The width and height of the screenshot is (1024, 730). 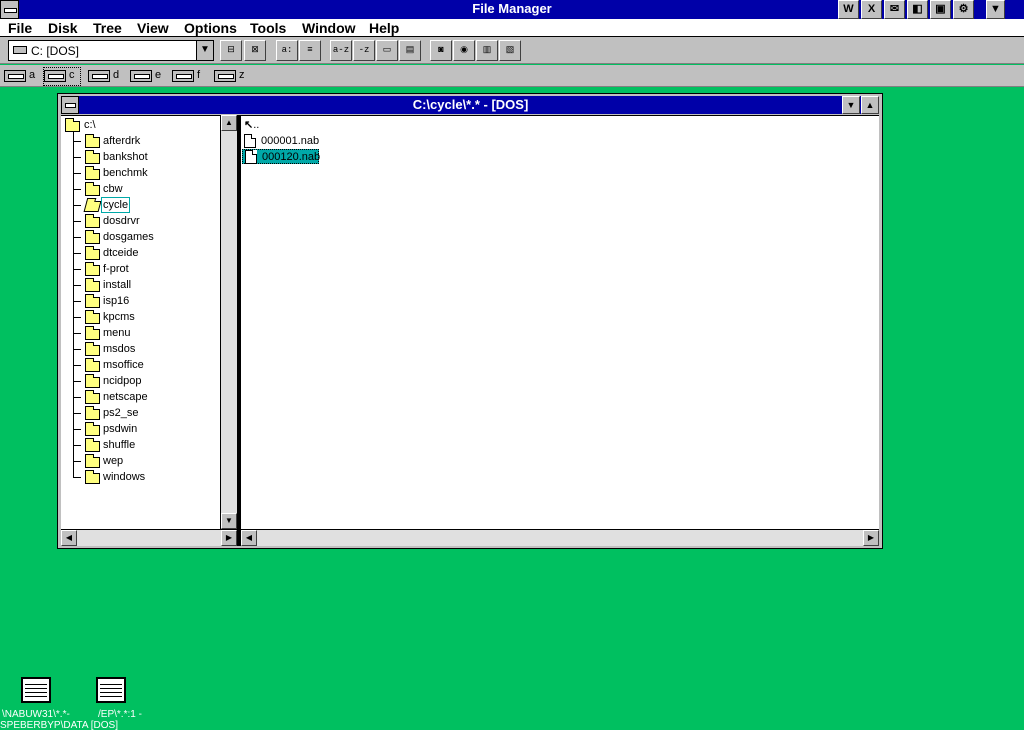 What do you see at coordinates (387, 50) in the screenshot?
I see `sort-size-button: ▭` at bounding box center [387, 50].